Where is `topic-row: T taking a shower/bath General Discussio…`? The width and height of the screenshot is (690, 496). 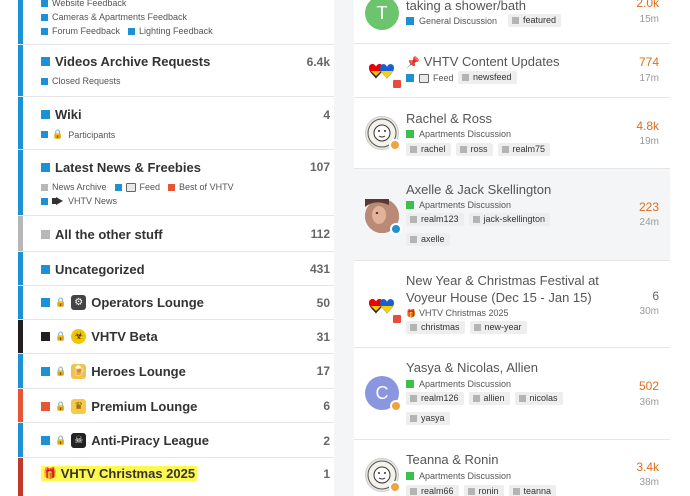
topic-row: T taking a shower/bath General Discussio… is located at coordinates (512, 22).